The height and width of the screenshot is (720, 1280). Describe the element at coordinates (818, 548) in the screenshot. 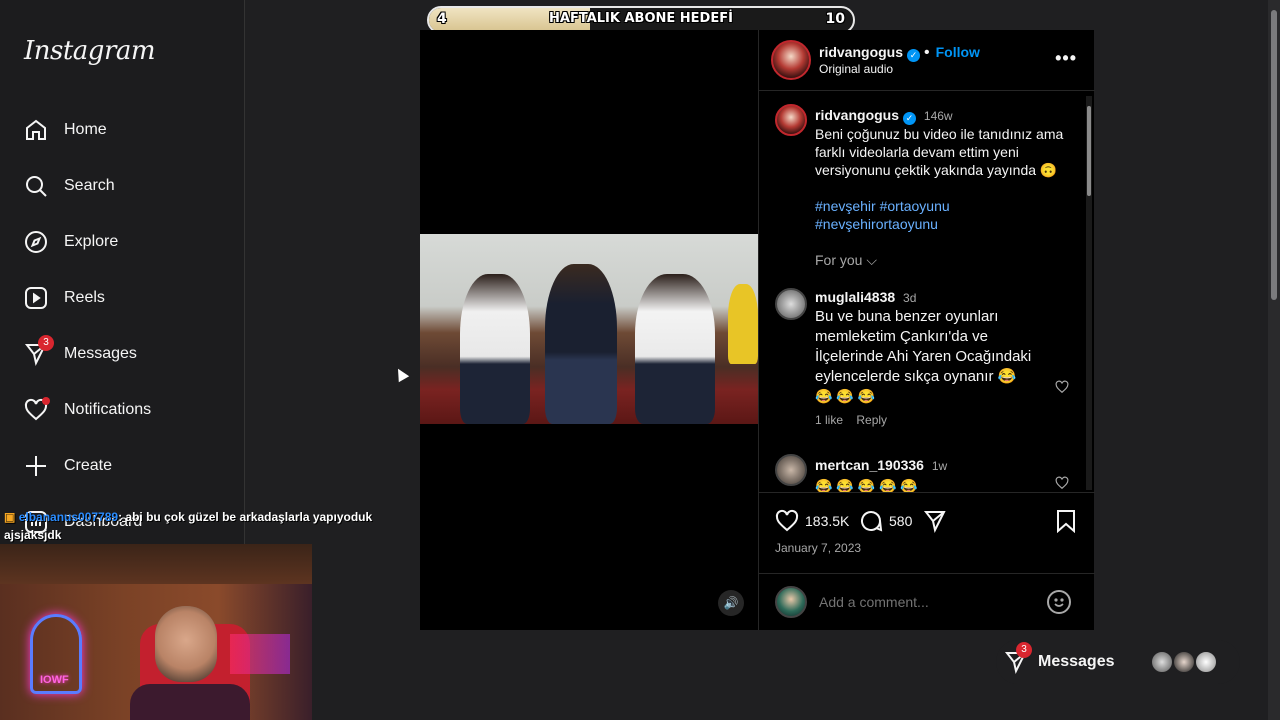

I see `post-date: January 7, 2023` at that location.